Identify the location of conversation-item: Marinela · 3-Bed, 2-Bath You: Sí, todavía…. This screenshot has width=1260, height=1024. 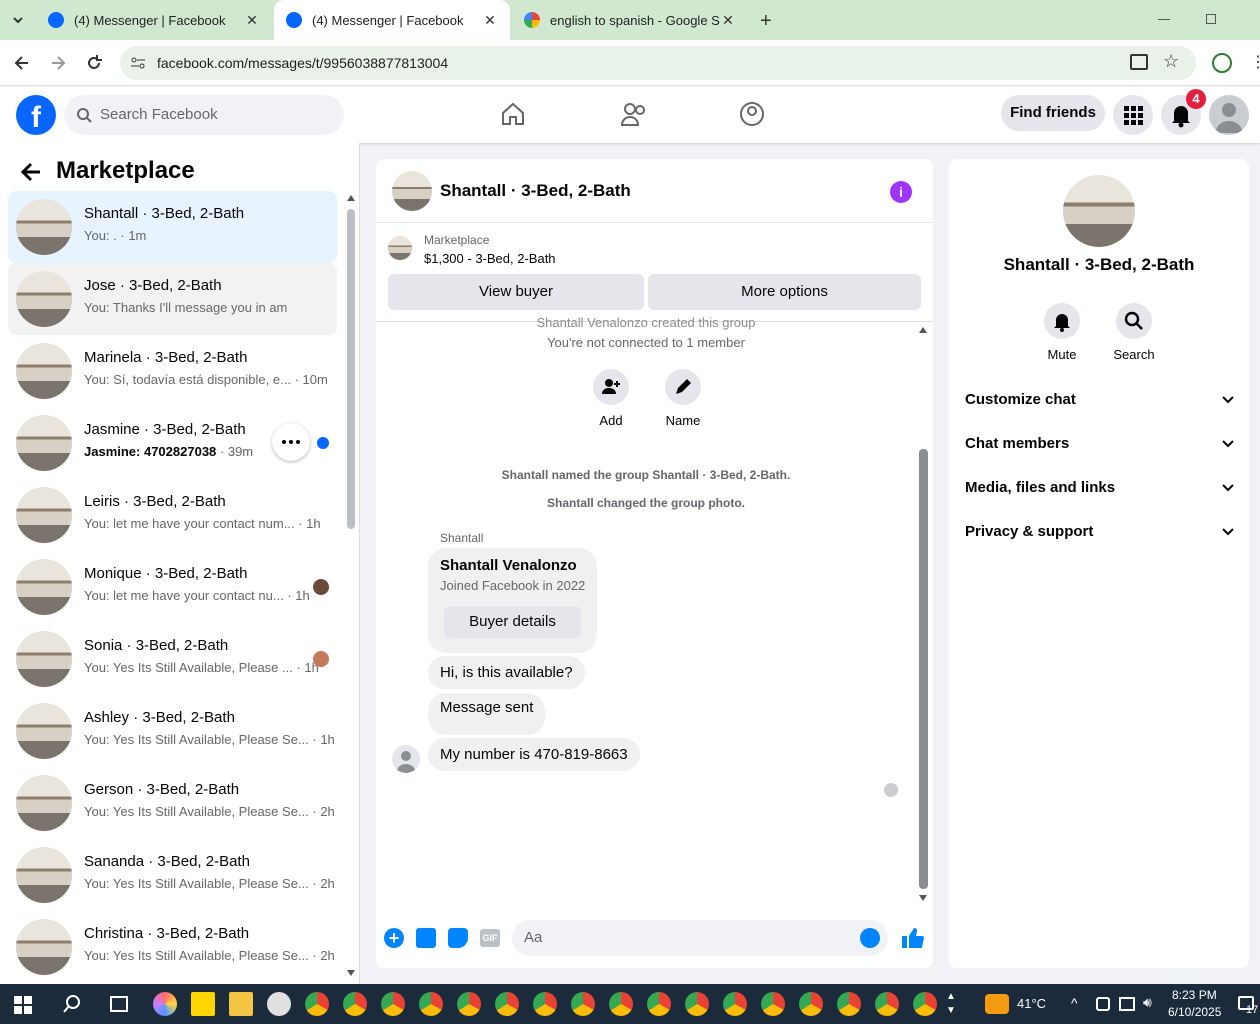
(172, 371).